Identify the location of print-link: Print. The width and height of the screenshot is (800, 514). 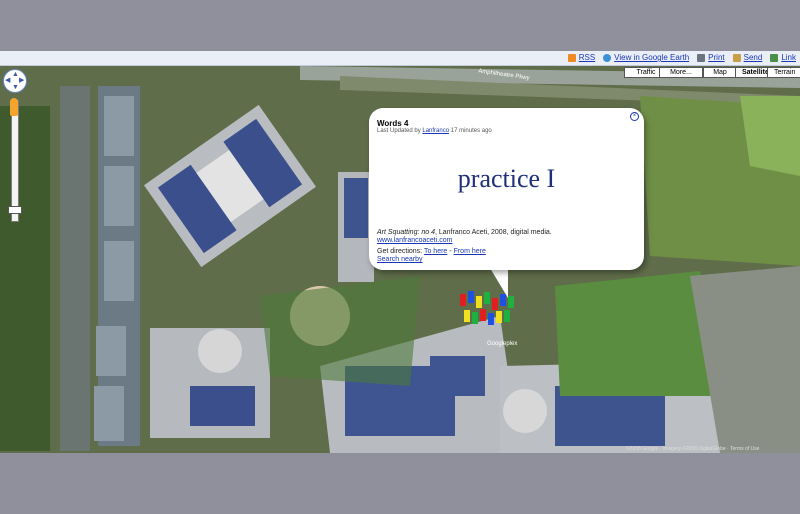
(711, 57).